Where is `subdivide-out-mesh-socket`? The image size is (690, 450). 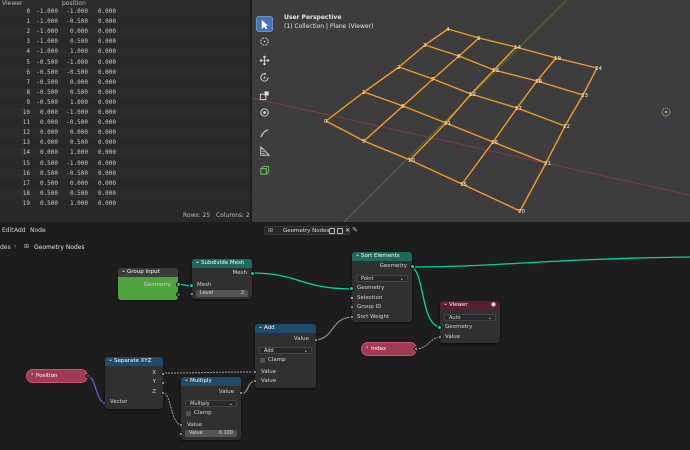
subdivide-out-mesh-socket is located at coordinates (252, 273).